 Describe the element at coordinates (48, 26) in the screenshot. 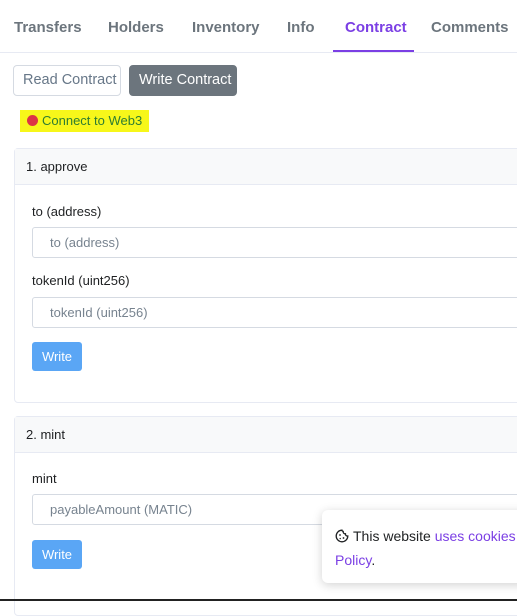

I see `tab-transfers: Transfers` at that location.